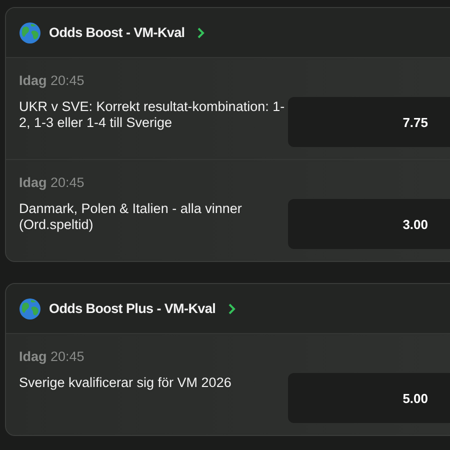  Describe the element at coordinates (369, 122) in the screenshot. I see `odds-button: 7.75` at that location.